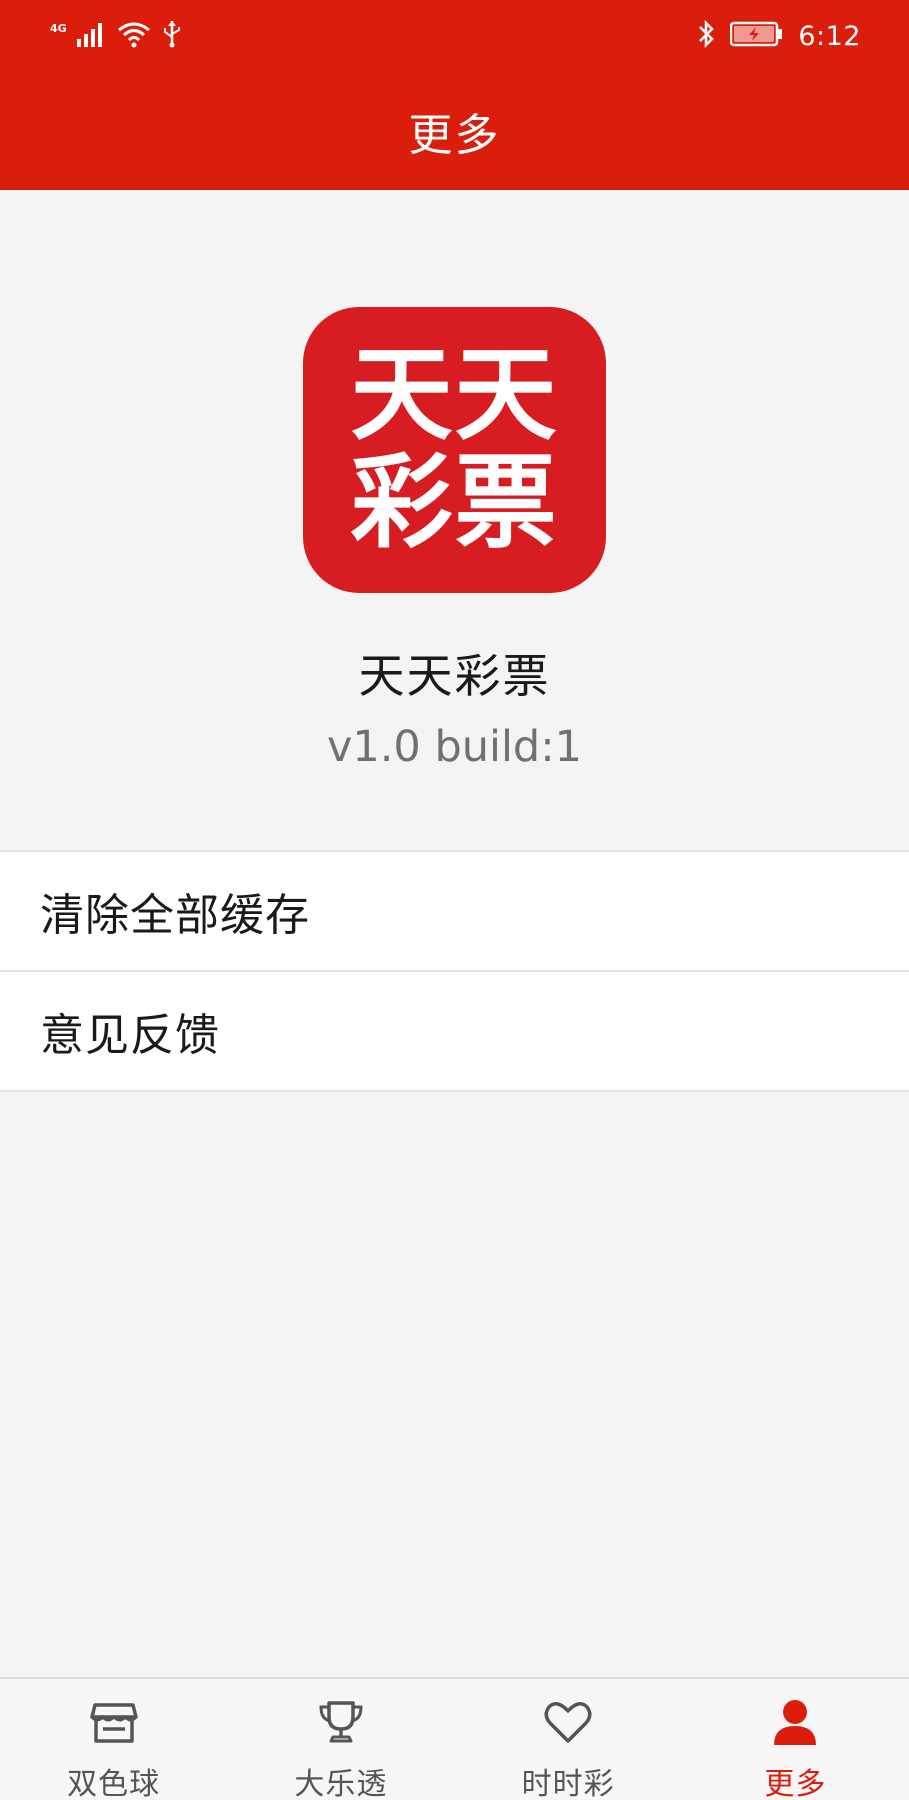 The height and width of the screenshot is (1800, 909). I want to click on status-left: 4G, so click(116, 36).